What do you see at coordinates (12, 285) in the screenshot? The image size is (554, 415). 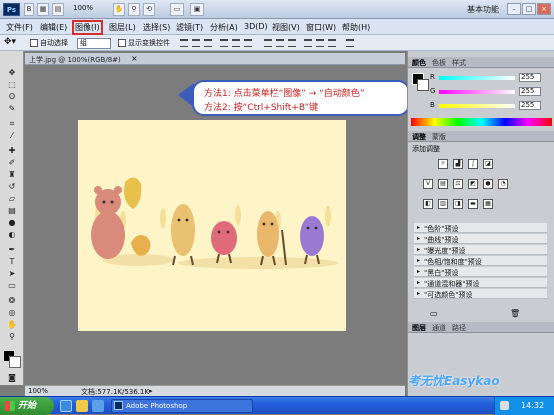 I see `shape-tool-icon: ▭` at bounding box center [12, 285].